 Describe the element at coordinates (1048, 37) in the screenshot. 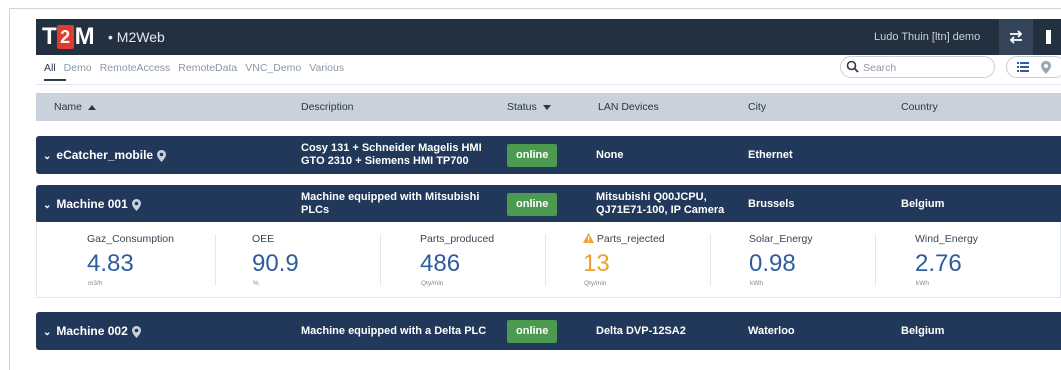

I see `more-menu-icon` at that location.